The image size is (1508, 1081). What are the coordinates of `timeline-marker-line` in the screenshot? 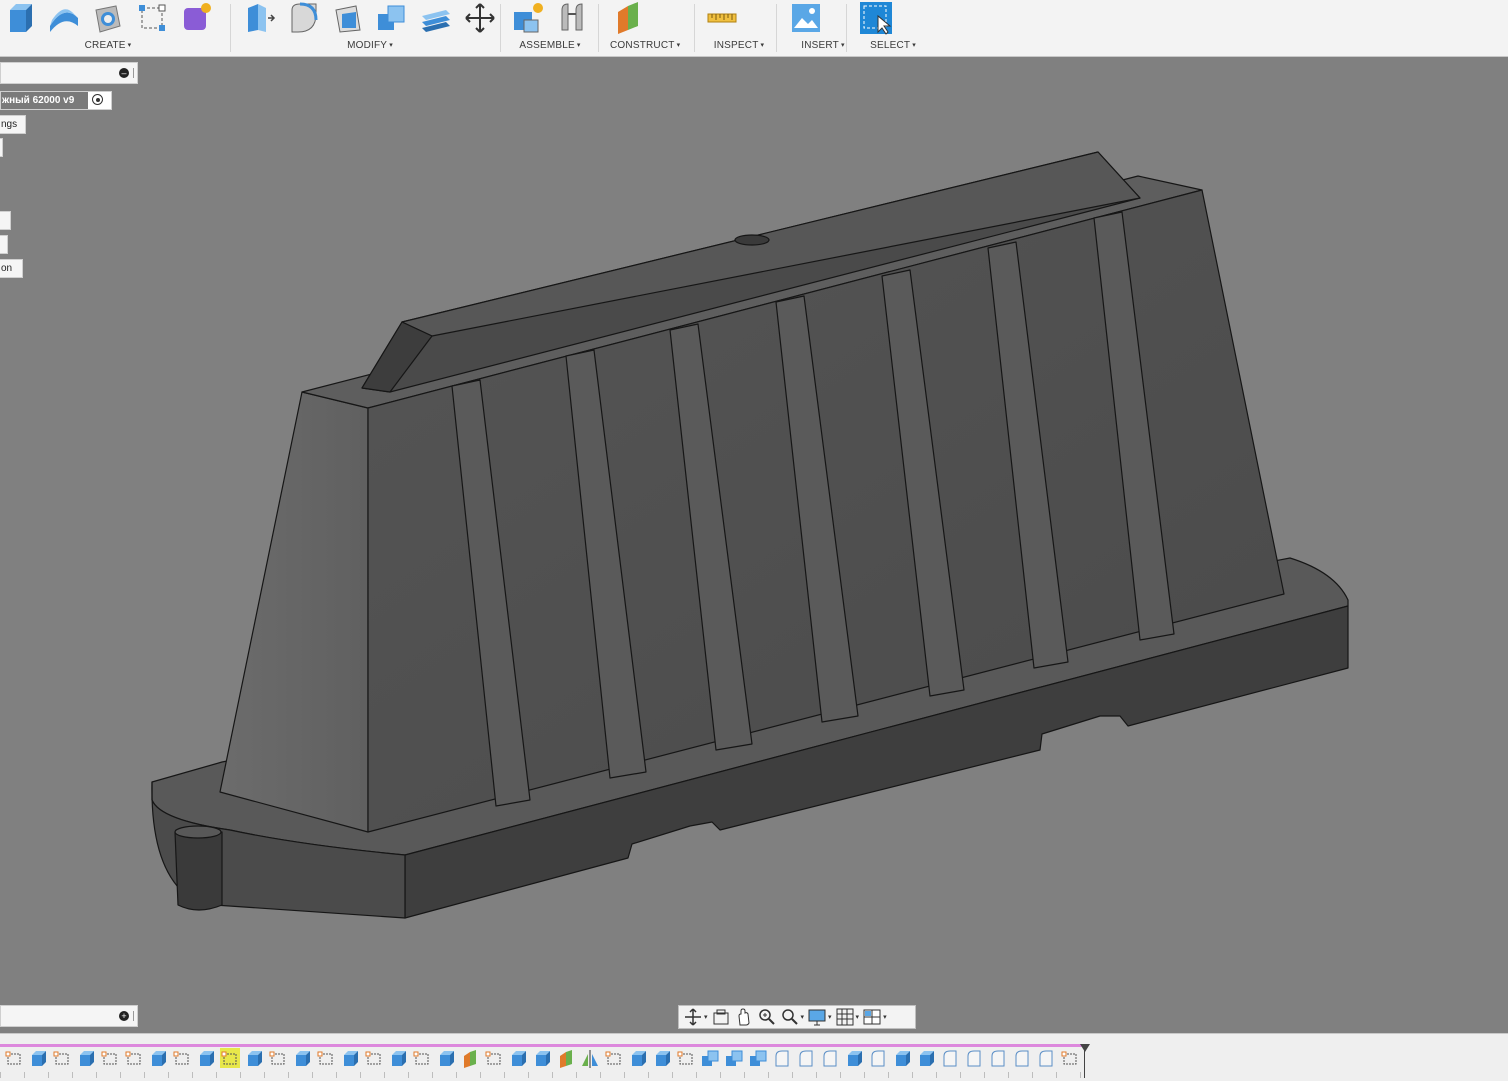 It's located at (1084, 1064).